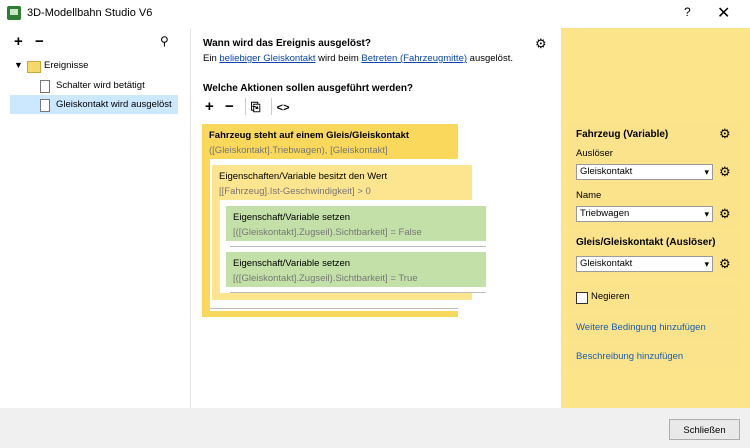 This screenshot has height=448, width=750. I want to click on action-block-detail: [[Fahrzeug].Ist-Geschwindigkeit] > 0, so click(295, 191).